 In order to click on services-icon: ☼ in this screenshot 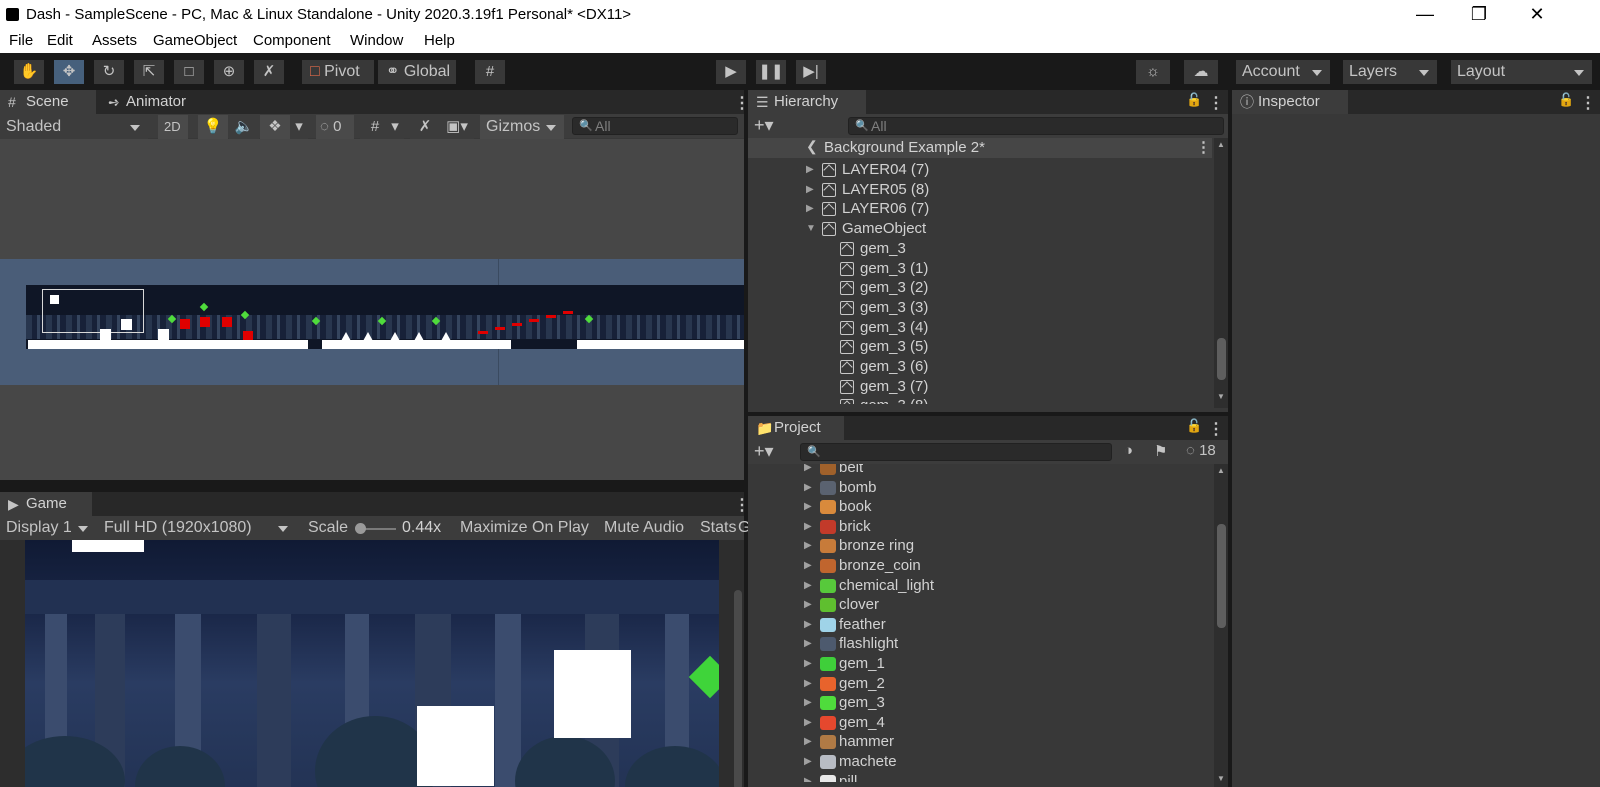, I will do `click(1153, 72)`.